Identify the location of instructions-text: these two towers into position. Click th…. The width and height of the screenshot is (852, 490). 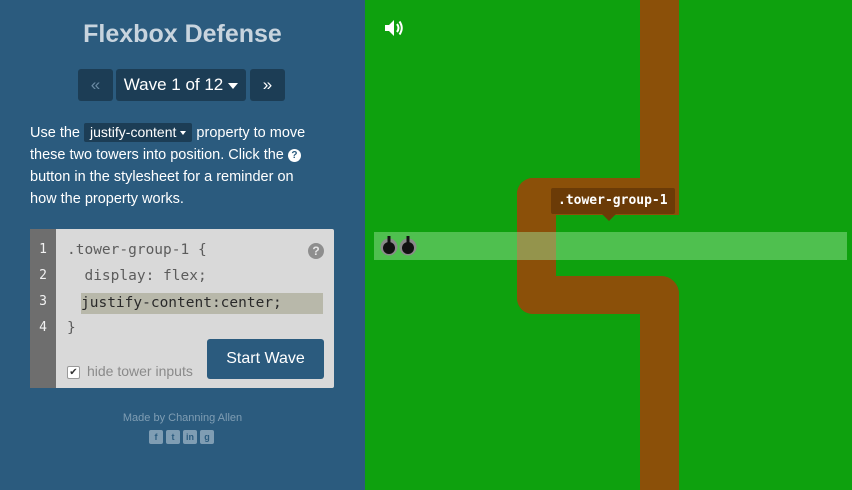
(157, 155).